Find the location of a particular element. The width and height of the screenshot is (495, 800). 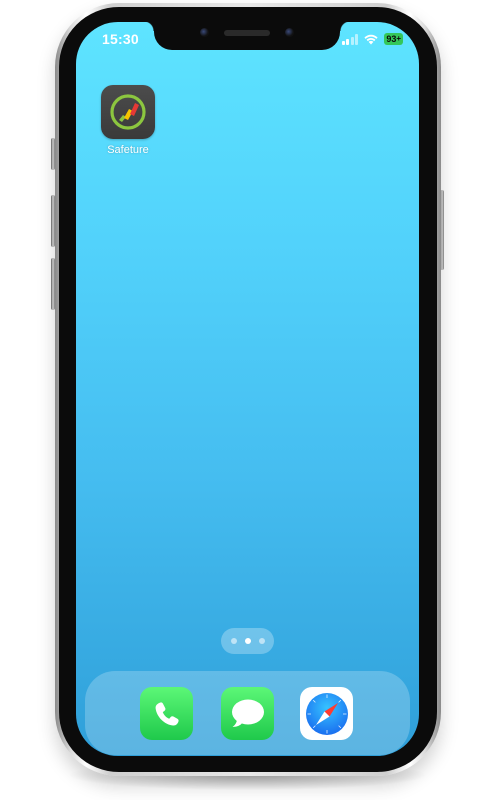

safari-icon is located at coordinates (326, 713).